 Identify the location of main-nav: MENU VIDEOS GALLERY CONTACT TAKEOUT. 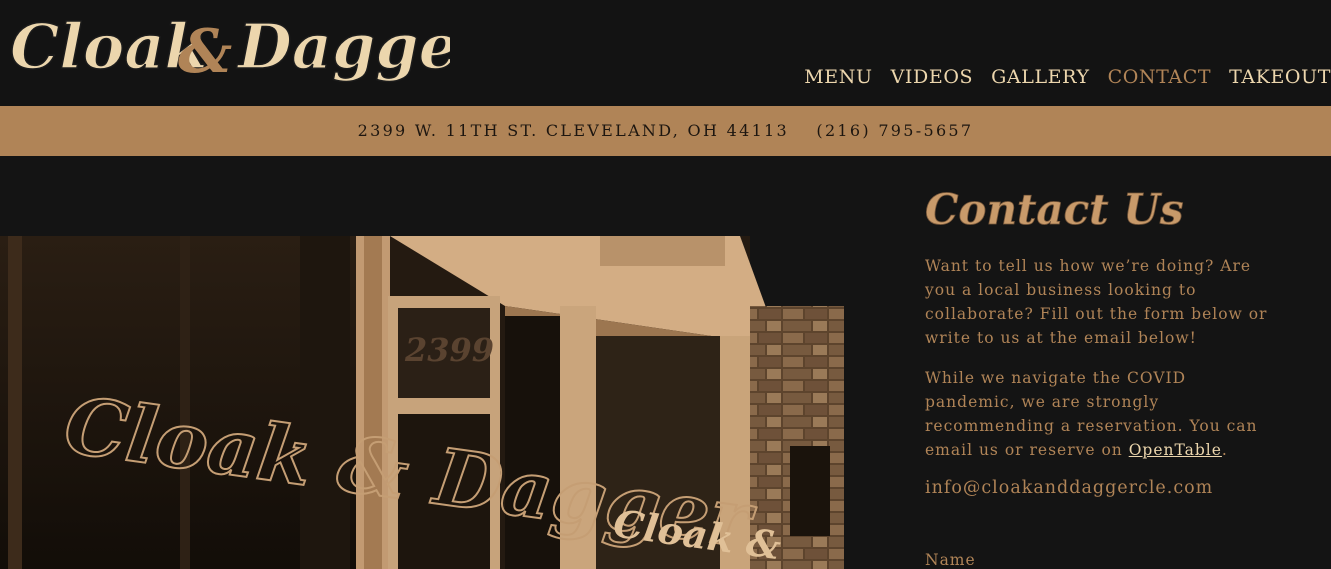
(1058, 81).